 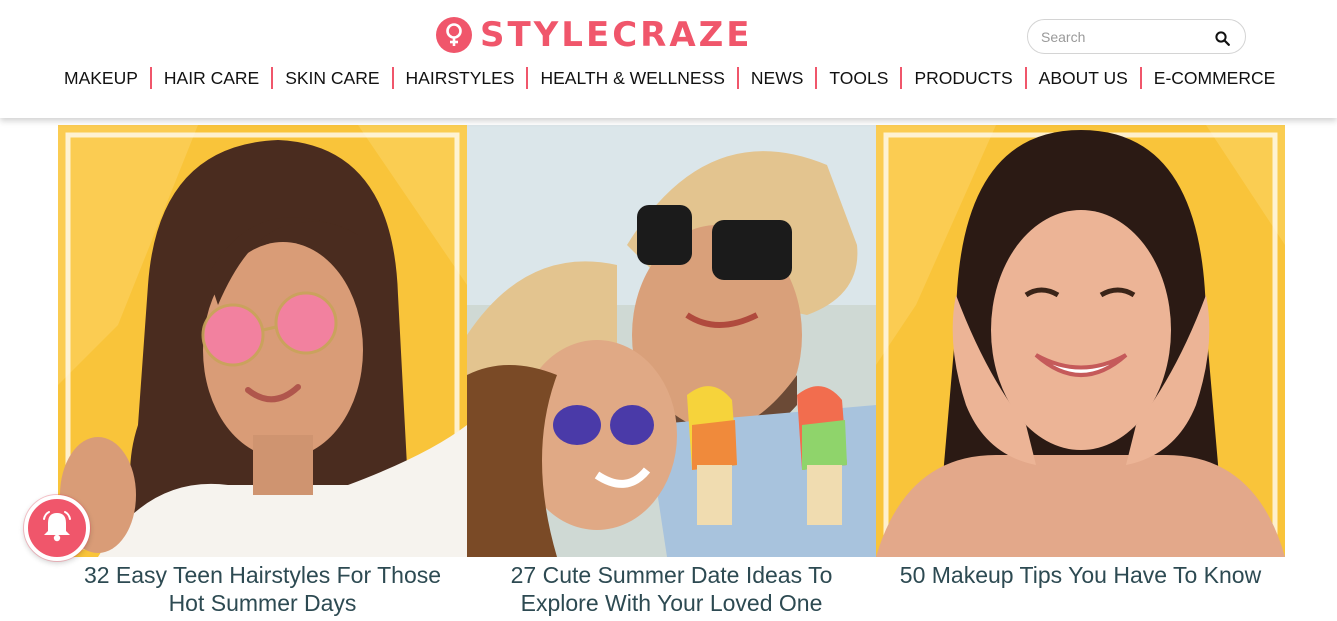 What do you see at coordinates (460, 78) in the screenshot?
I see `nav-item-hairstyles: HAIRSTYLES` at bounding box center [460, 78].